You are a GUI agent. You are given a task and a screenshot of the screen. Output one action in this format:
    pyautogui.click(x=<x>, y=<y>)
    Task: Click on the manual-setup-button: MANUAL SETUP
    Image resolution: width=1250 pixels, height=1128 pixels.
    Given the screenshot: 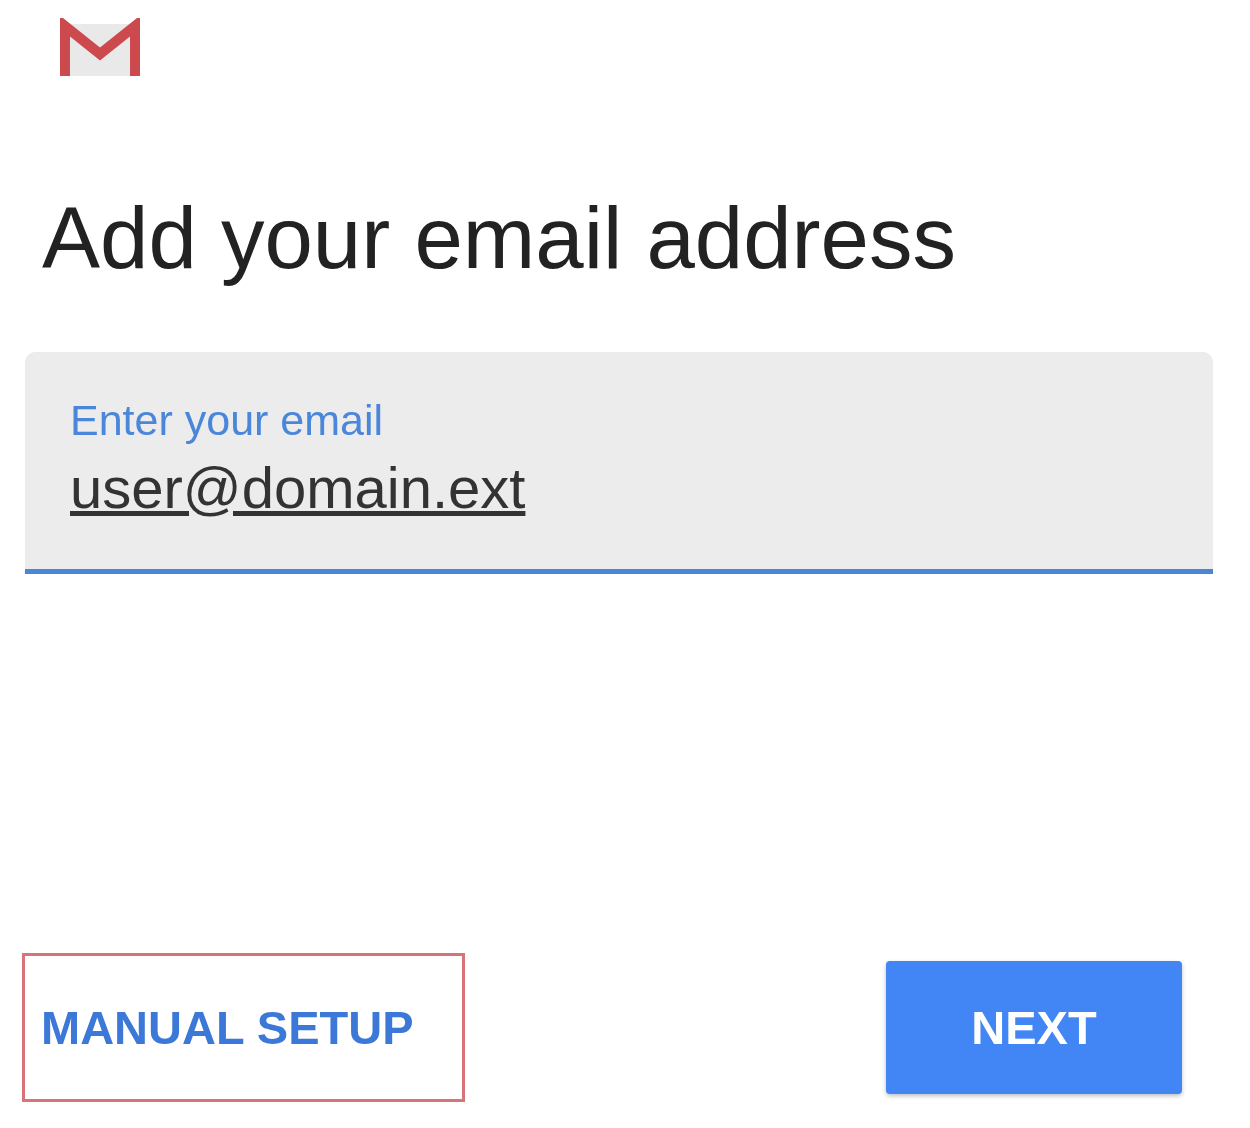 What is the action you would take?
    pyautogui.click(x=227, y=1027)
    